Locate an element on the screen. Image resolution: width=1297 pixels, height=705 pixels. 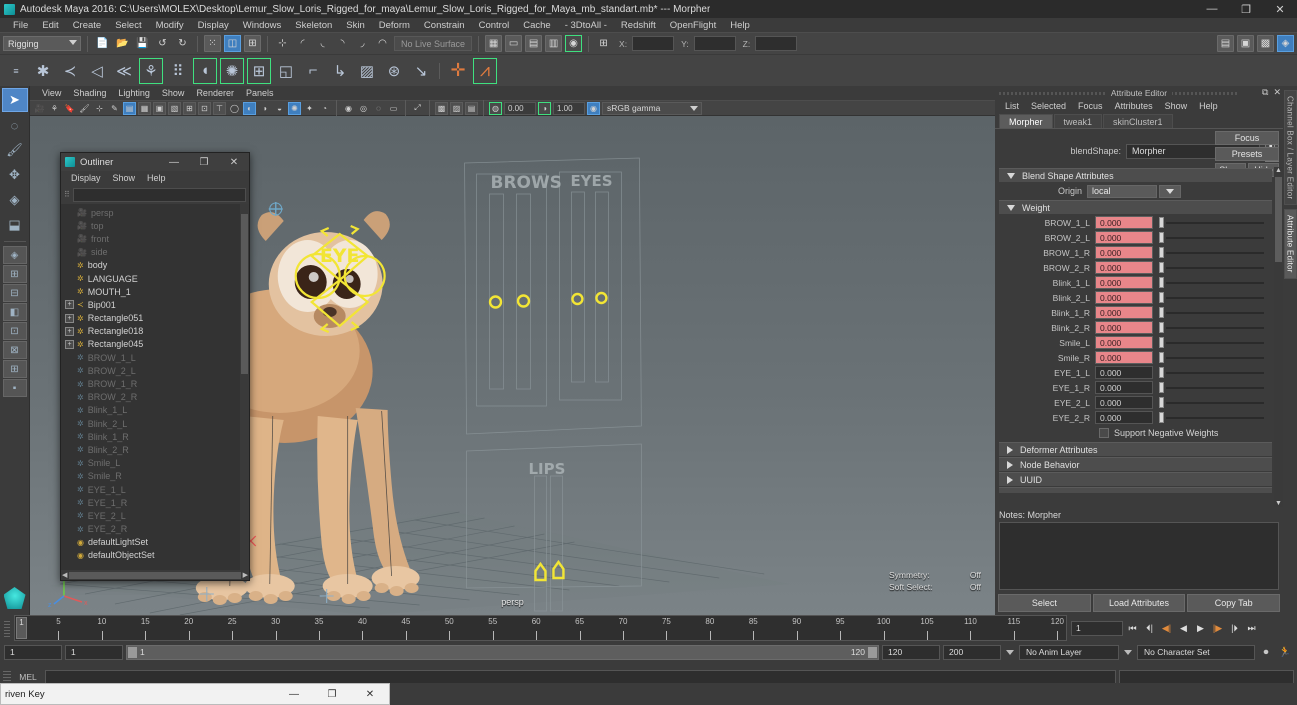
outliner-item: ✲ EYE_2_R is located at coordinates (156, 529).